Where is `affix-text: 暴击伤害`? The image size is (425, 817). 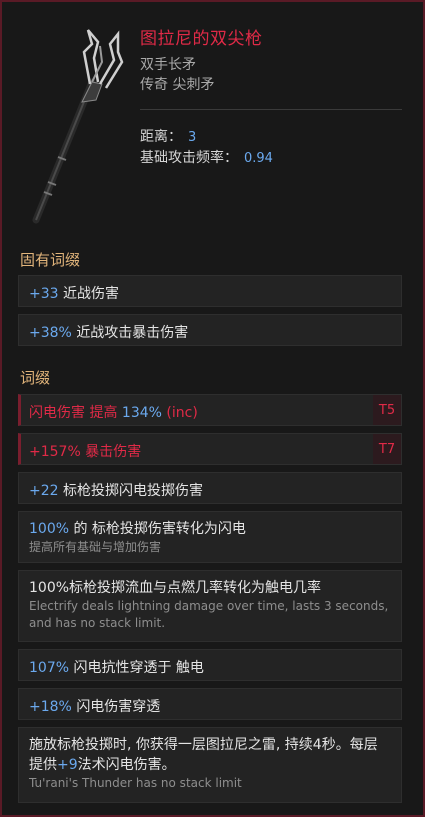
affix-text: 暴击伤害 is located at coordinates (113, 452).